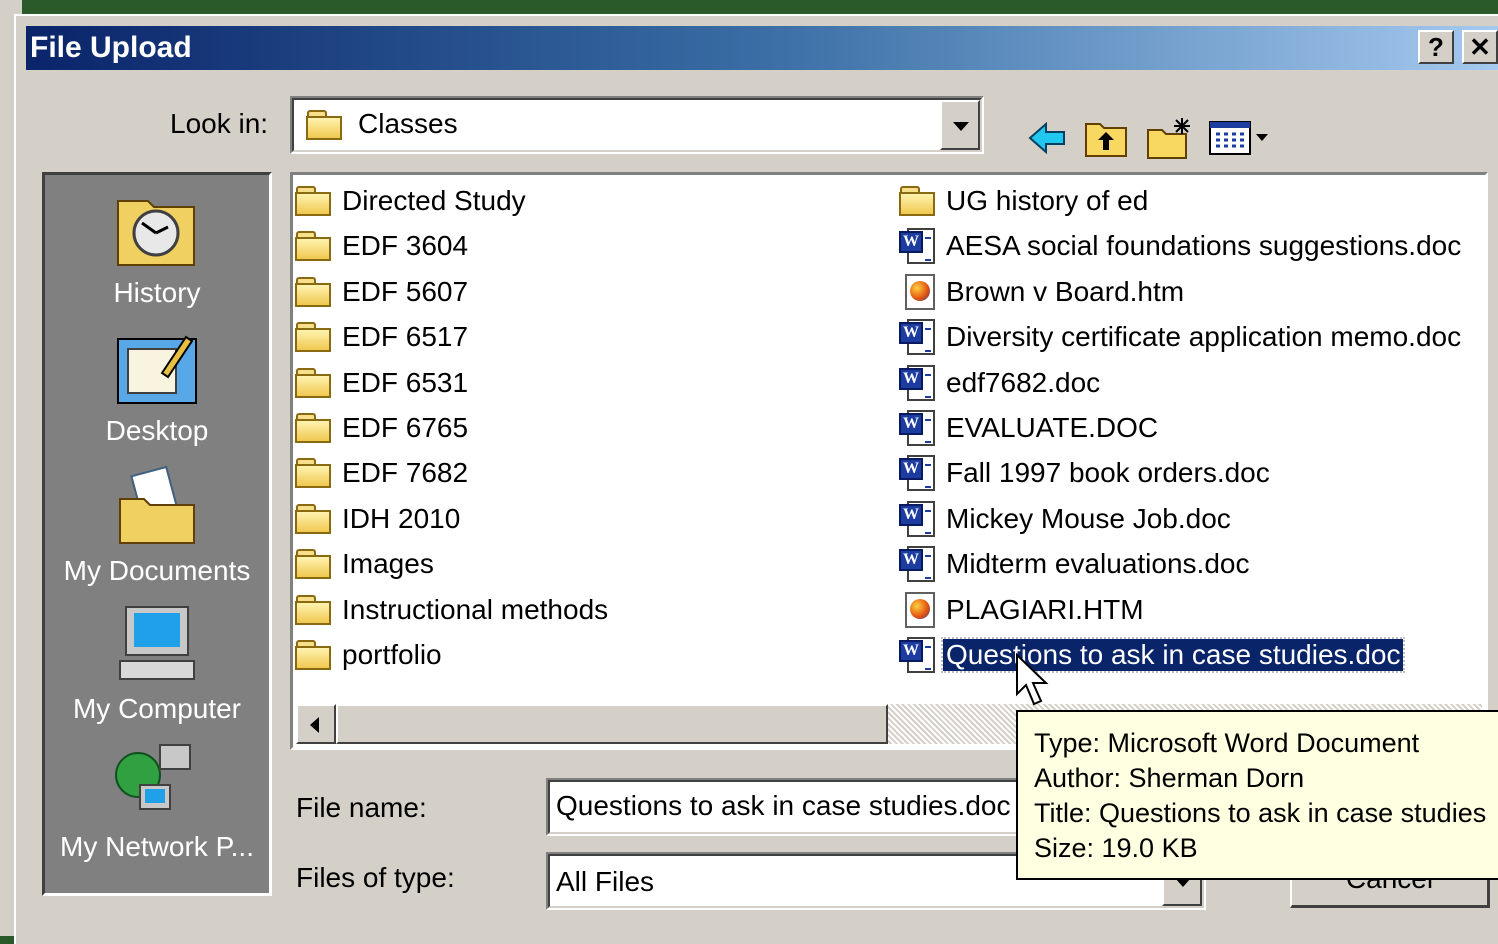 The width and height of the screenshot is (1498, 944). Describe the element at coordinates (1098, 564) in the screenshot. I see `file-name: Midterm evaluations.doc` at that location.